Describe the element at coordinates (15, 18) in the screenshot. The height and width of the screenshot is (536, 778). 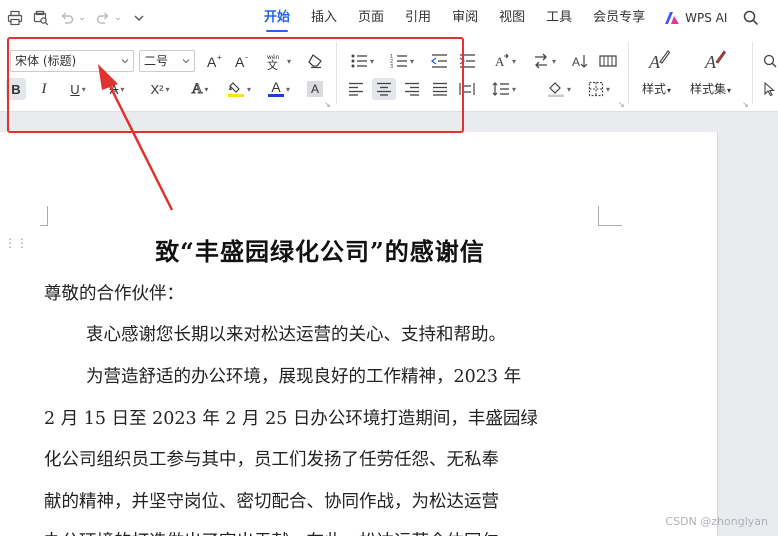
I see `print-icon` at that location.